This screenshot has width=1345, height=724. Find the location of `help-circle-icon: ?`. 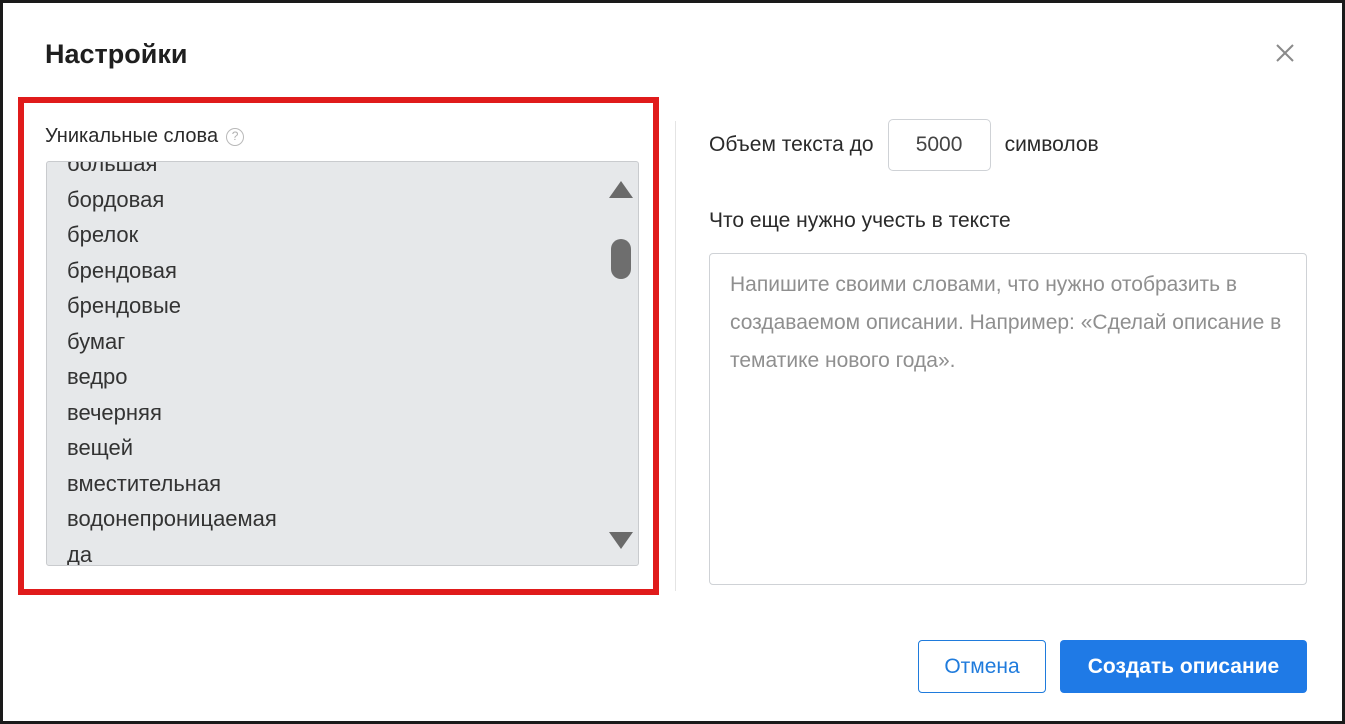

help-circle-icon: ? is located at coordinates (235, 136).